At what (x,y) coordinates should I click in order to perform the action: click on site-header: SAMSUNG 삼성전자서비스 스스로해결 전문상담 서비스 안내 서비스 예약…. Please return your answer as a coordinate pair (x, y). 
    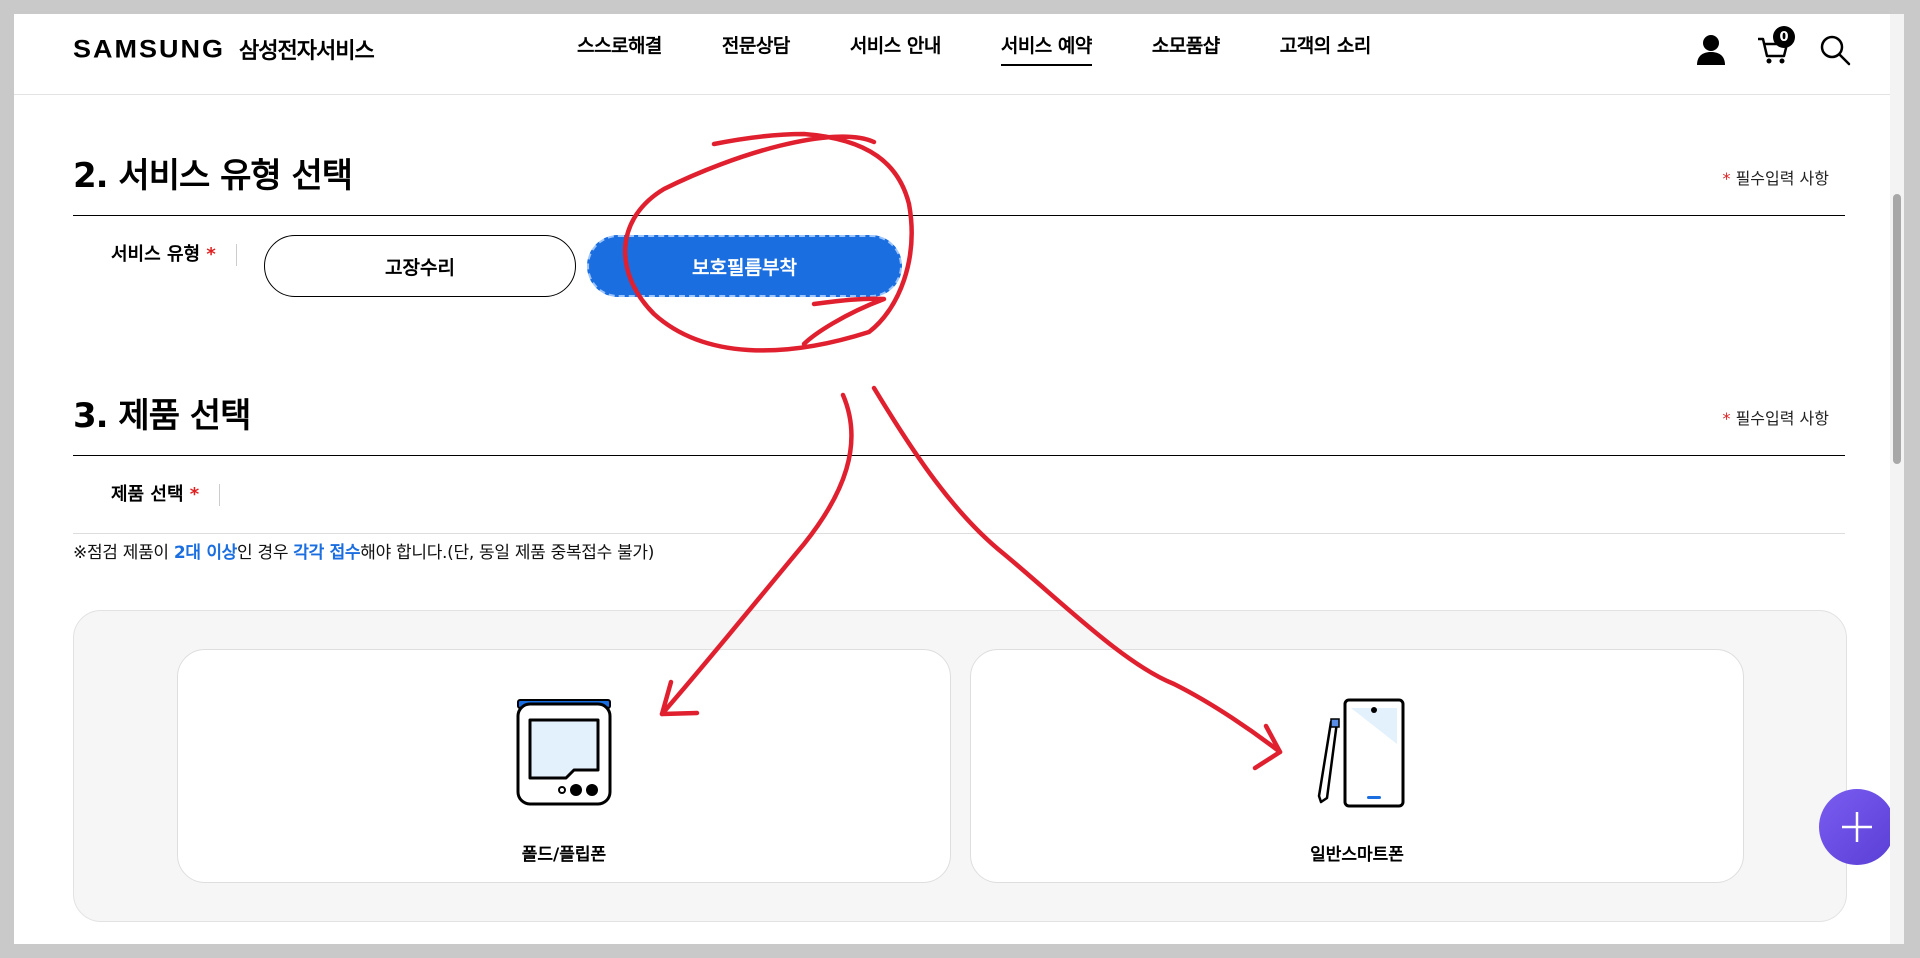
    Looking at the image, I should click on (959, 54).